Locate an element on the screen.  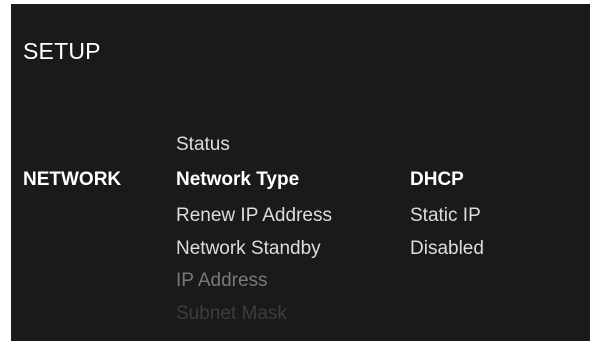
page-title: SETUP is located at coordinates (62, 51).